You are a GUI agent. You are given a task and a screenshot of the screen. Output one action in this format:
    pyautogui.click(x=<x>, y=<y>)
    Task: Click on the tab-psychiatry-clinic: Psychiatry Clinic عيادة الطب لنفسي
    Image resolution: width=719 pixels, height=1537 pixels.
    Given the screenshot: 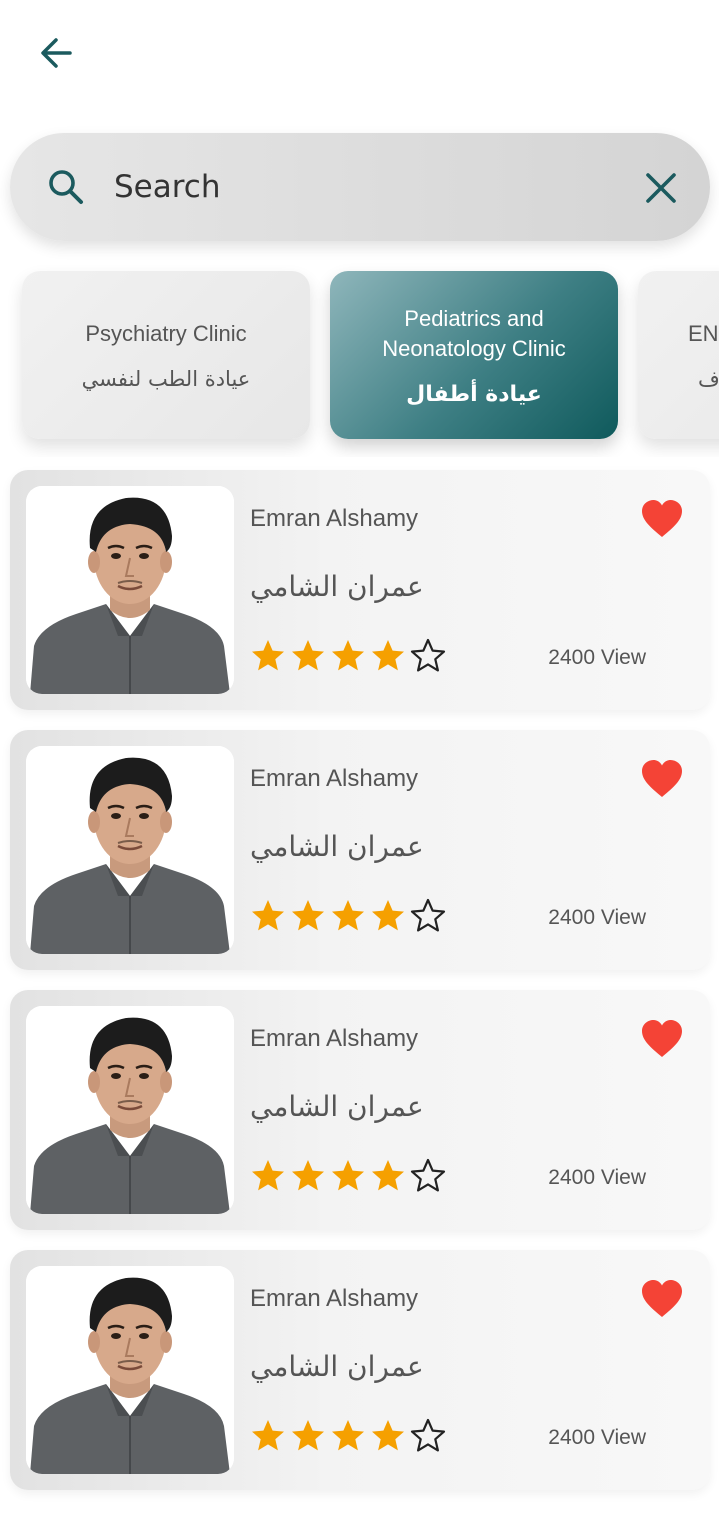 What is the action you would take?
    pyautogui.click(x=166, y=355)
    